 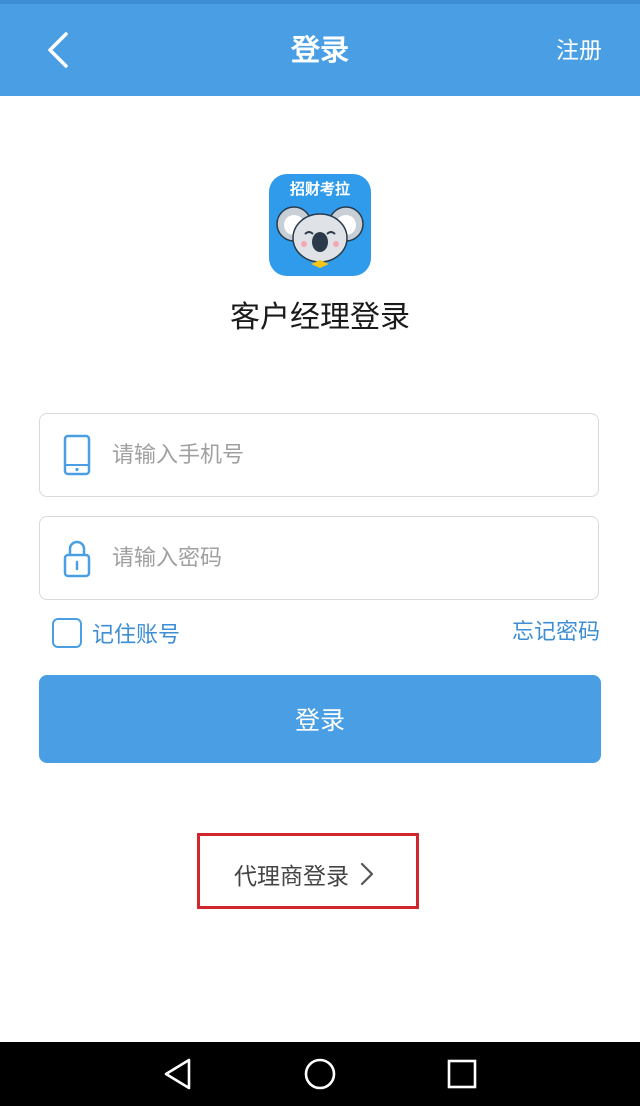 I want to click on page-subtitle: 客户经理登录, so click(x=320, y=317).